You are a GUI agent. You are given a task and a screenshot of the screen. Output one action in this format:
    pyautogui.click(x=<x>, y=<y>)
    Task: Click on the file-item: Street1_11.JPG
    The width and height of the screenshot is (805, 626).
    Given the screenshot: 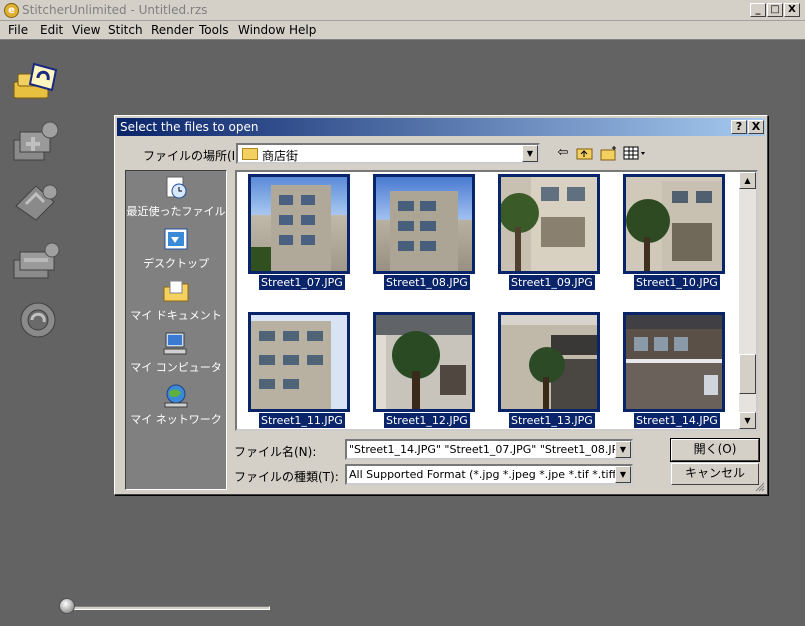 What is the action you would take?
    pyautogui.click(x=299, y=370)
    